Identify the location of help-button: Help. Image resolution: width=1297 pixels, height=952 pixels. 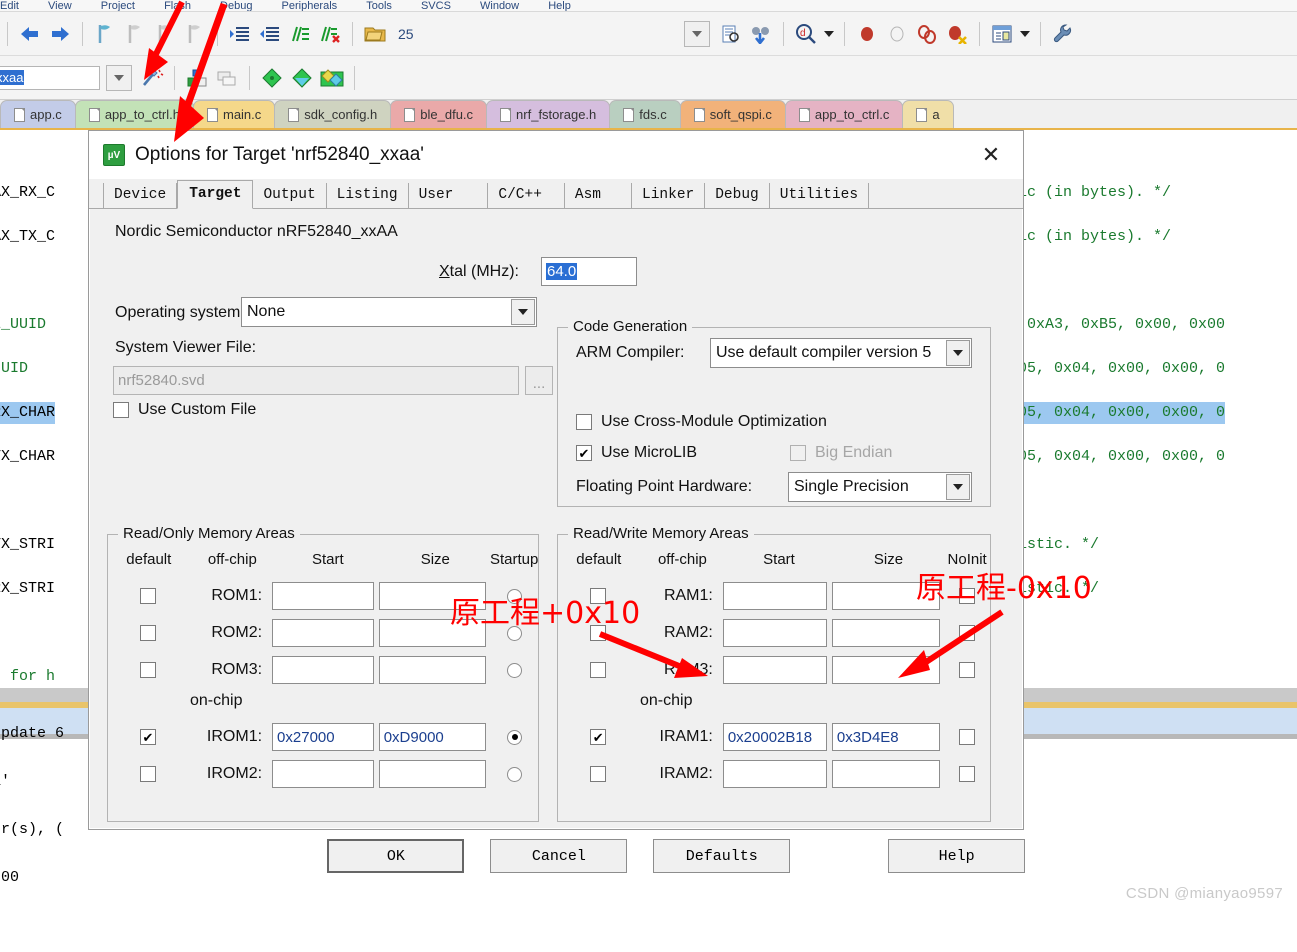
(957, 856).